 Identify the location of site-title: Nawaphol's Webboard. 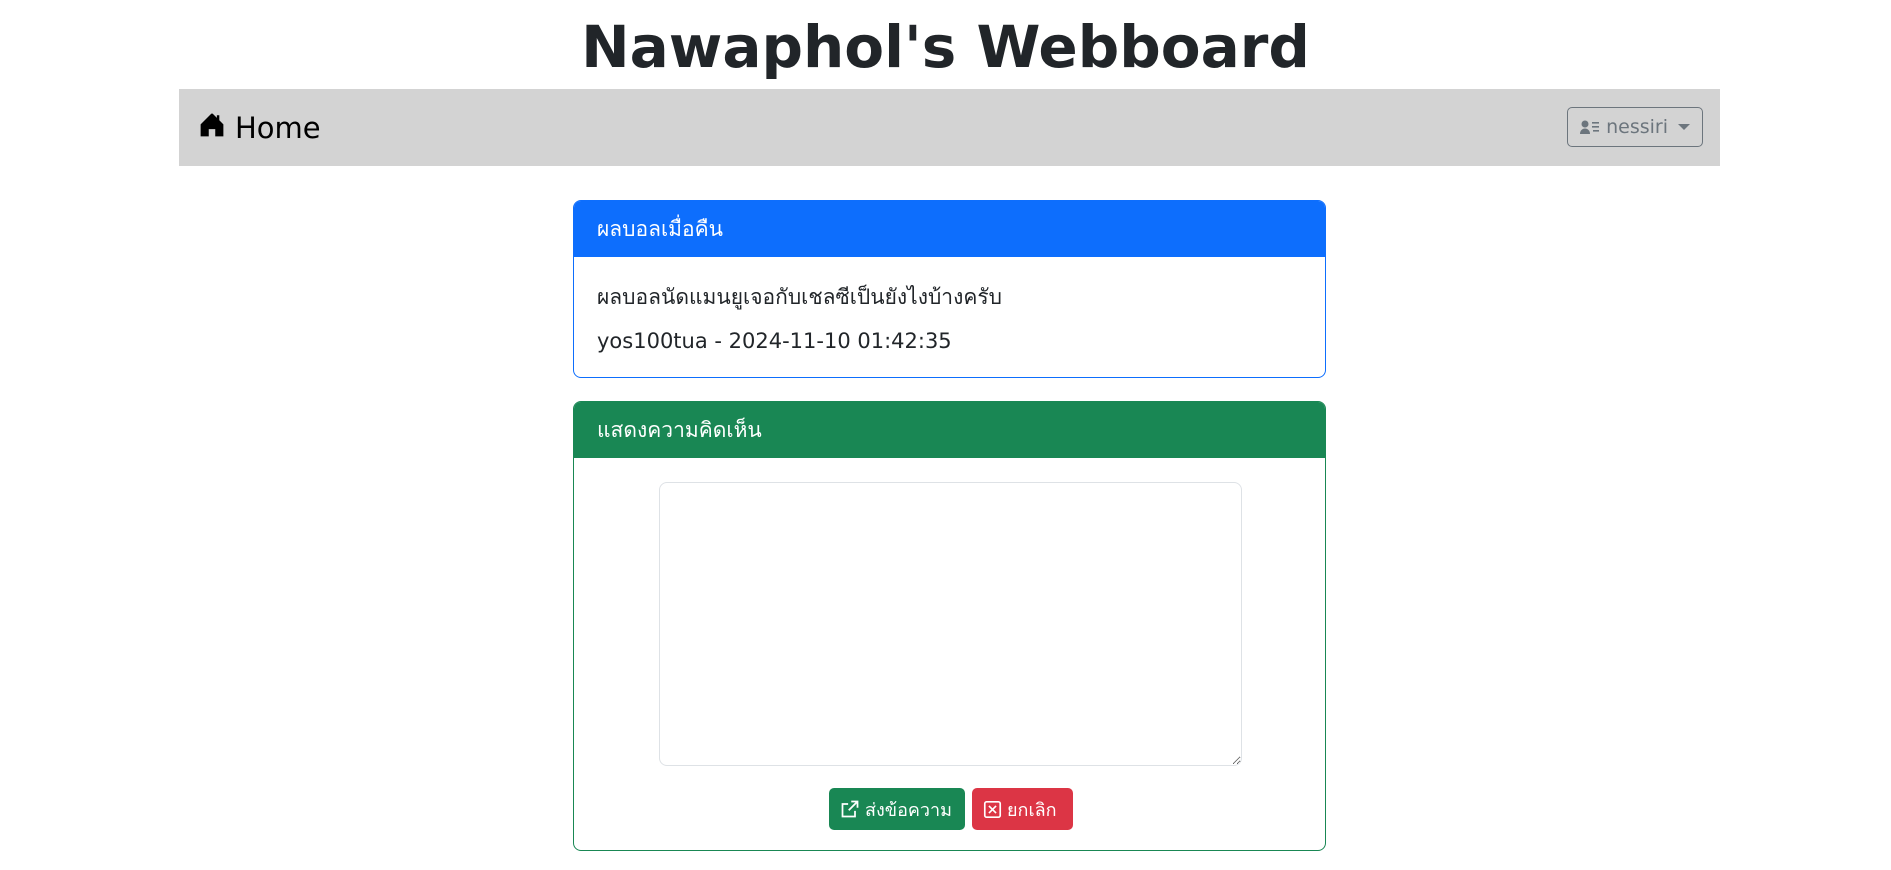
(945, 47).